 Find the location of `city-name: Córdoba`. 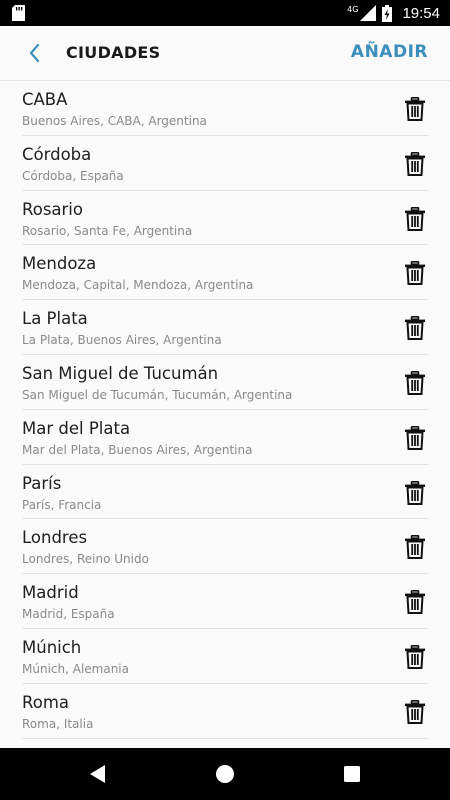

city-name: Córdoba is located at coordinates (57, 154).